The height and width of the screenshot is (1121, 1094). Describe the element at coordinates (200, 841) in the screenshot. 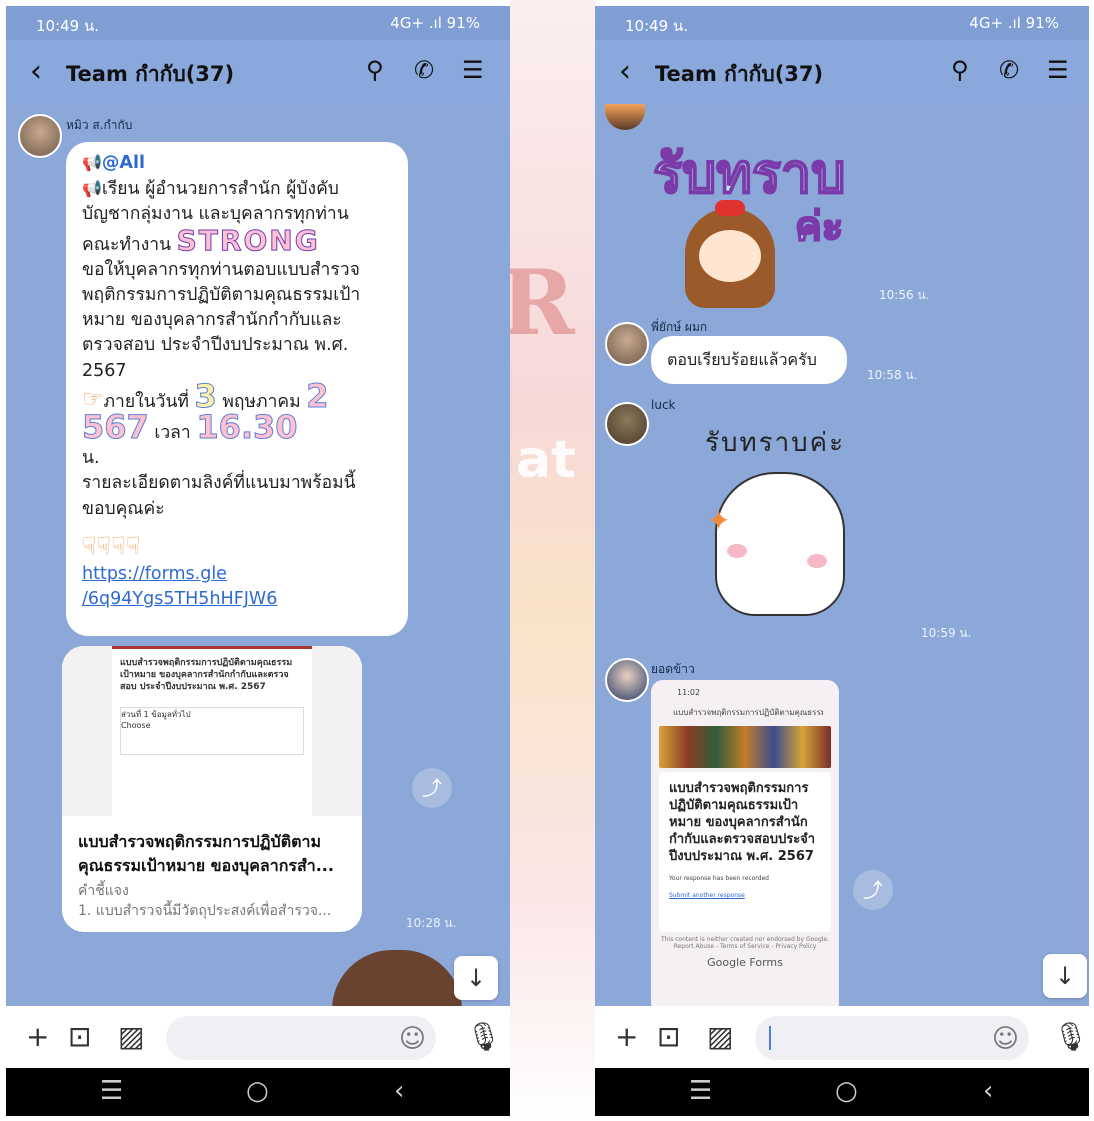

I see `link-preview-title-line: แบบสำรวจพฤติกรรมการปฏิบัติตาม` at that location.